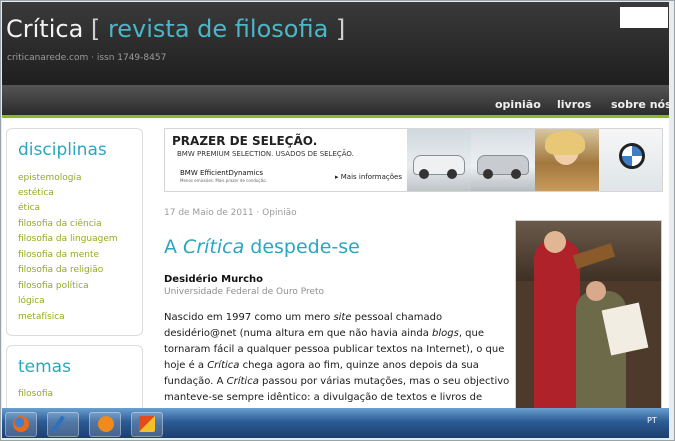  Describe the element at coordinates (567, 160) in the screenshot. I see `ad-woman-photo` at that location.